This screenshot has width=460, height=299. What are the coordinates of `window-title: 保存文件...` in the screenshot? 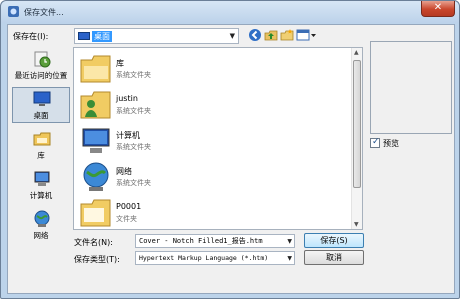 It's located at (44, 12).